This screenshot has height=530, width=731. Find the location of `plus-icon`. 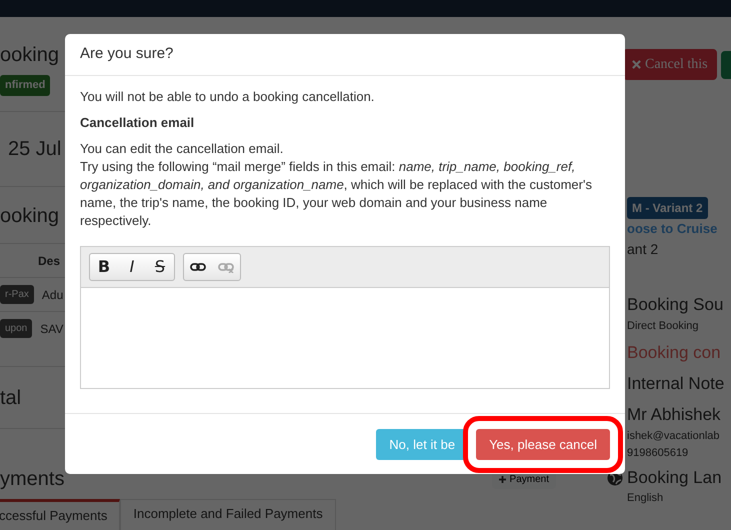

plus-icon is located at coordinates (502, 479).